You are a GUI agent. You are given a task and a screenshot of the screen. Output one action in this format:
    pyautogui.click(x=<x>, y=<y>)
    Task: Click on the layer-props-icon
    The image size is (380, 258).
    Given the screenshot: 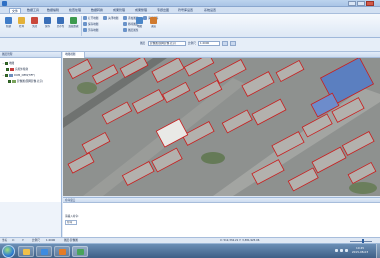 What is the action you would take?
    pyautogui.click(x=125, y=30)
    